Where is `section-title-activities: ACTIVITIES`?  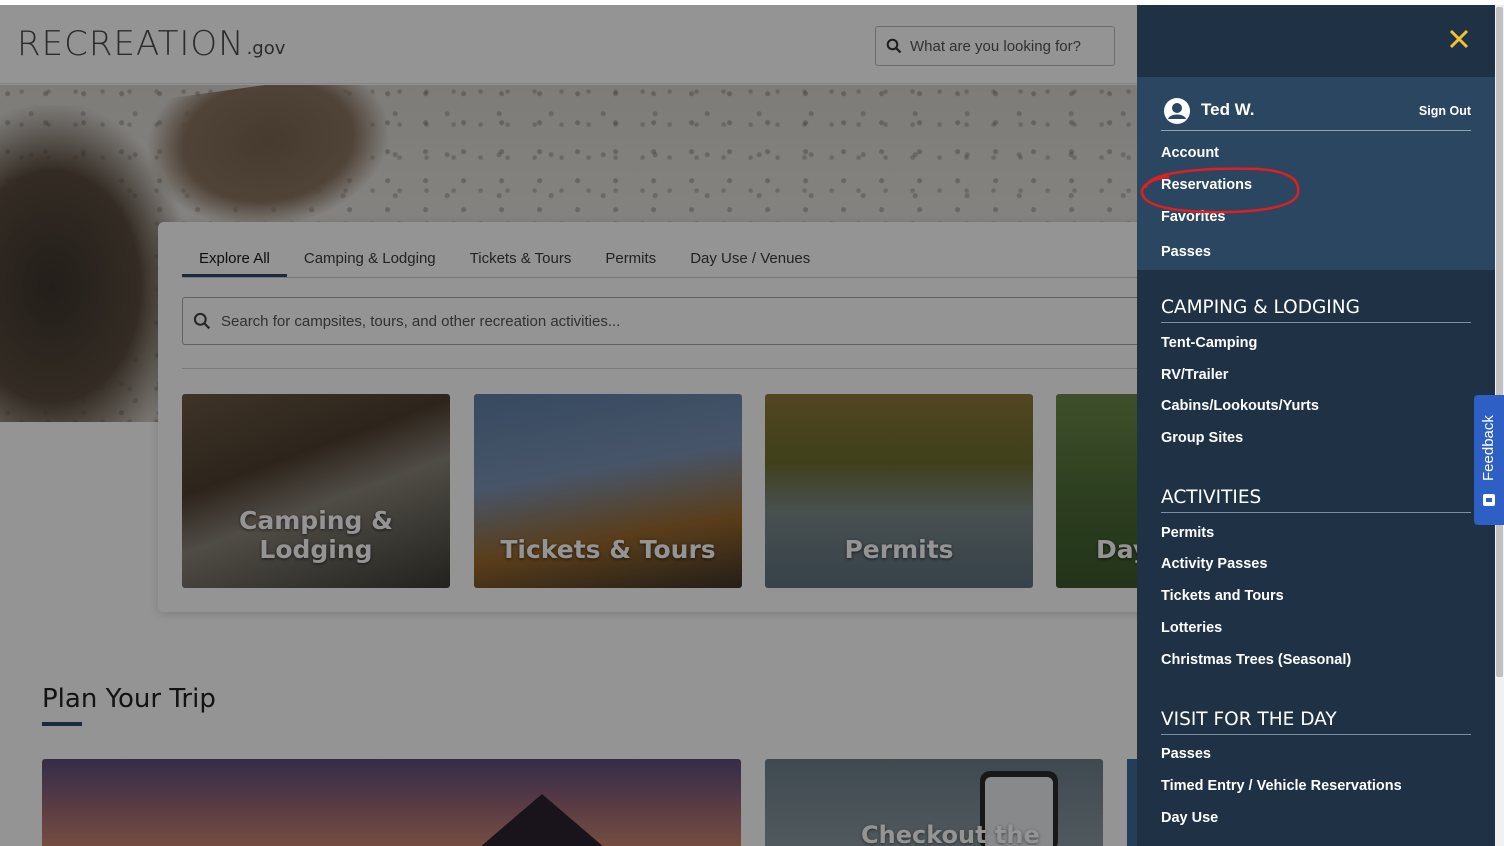 section-title-activities: ACTIVITIES is located at coordinates (1316, 500).